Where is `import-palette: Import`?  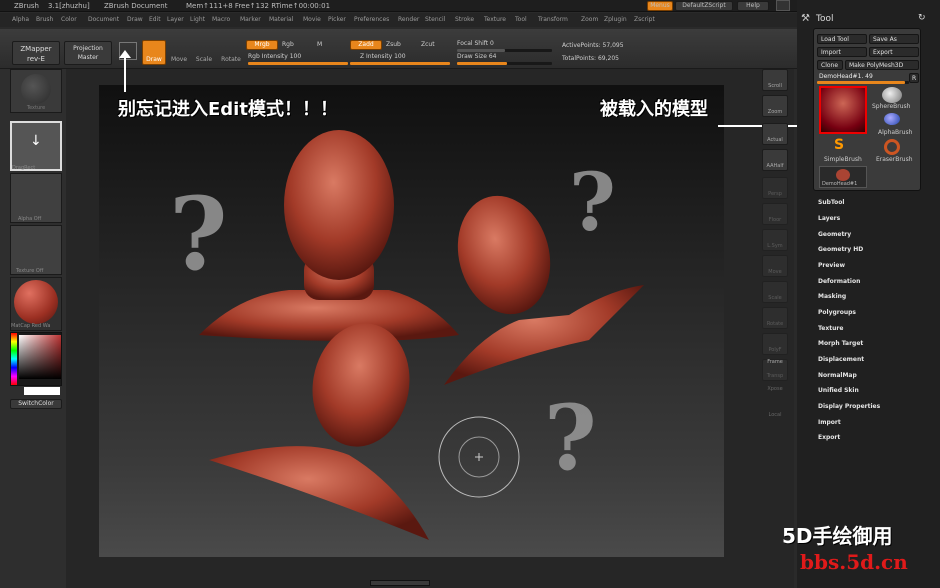 import-palette: Import is located at coordinates (829, 422).